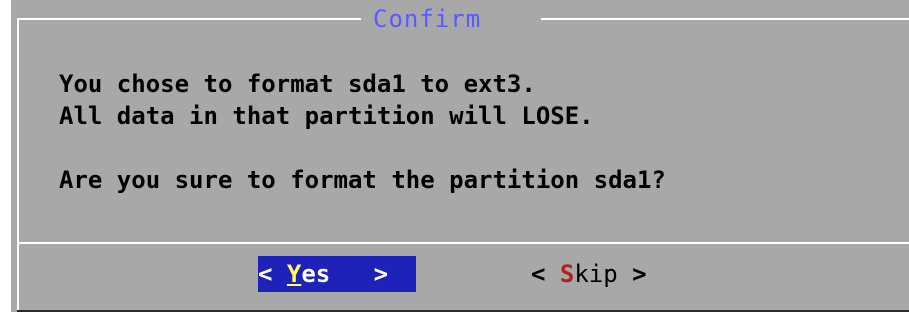 The width and height of the screenshot is (909, 314). I want to click on dialog-frame-top-left, so click(189, 19).